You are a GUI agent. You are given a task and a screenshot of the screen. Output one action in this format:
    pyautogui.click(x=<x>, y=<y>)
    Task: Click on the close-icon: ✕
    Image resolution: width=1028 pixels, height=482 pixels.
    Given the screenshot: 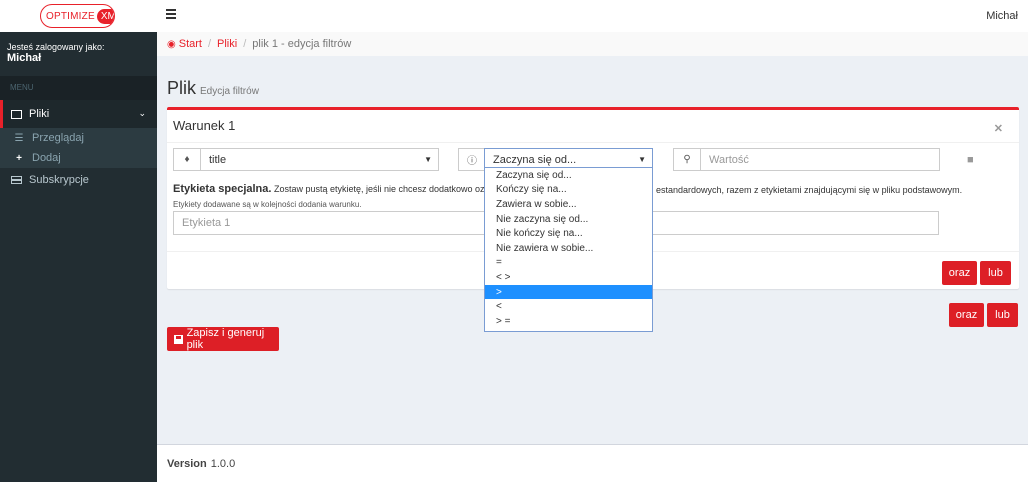 What is the action you would take?
    pyautogui.click(x=998, y=128)
    